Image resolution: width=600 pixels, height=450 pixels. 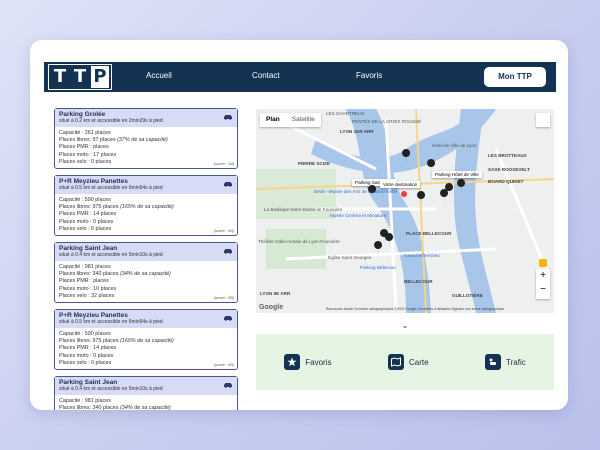 I want to click on logo-letter-t2: T, so click(x=80, y=77).